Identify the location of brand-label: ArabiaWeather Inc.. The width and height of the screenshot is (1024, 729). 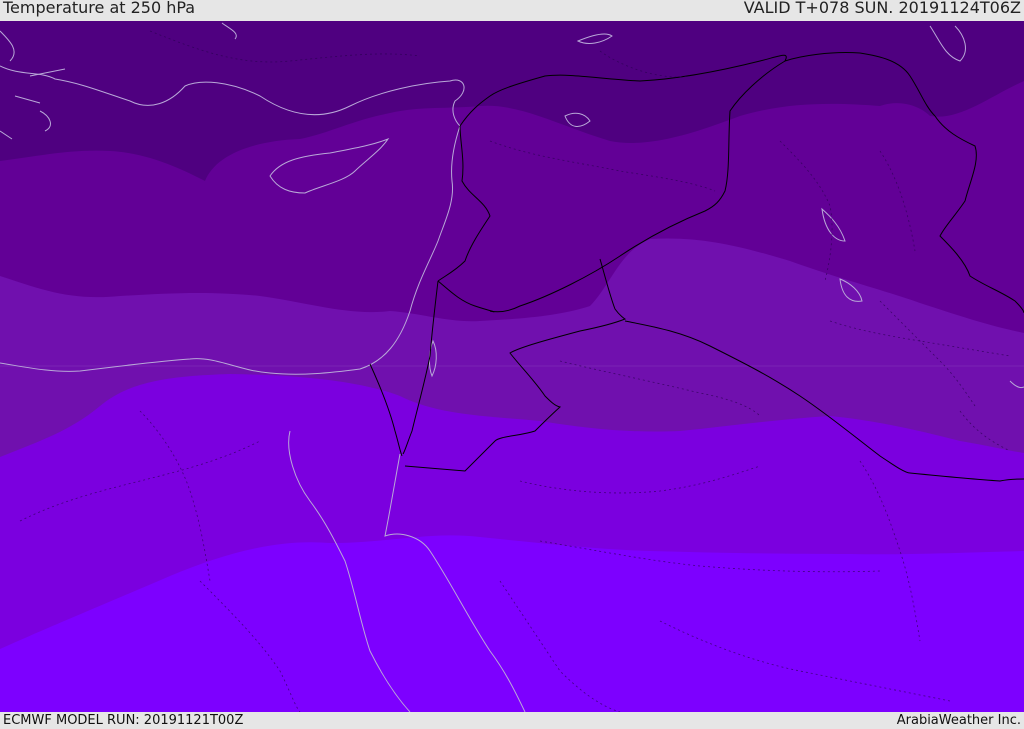
(958, 720).